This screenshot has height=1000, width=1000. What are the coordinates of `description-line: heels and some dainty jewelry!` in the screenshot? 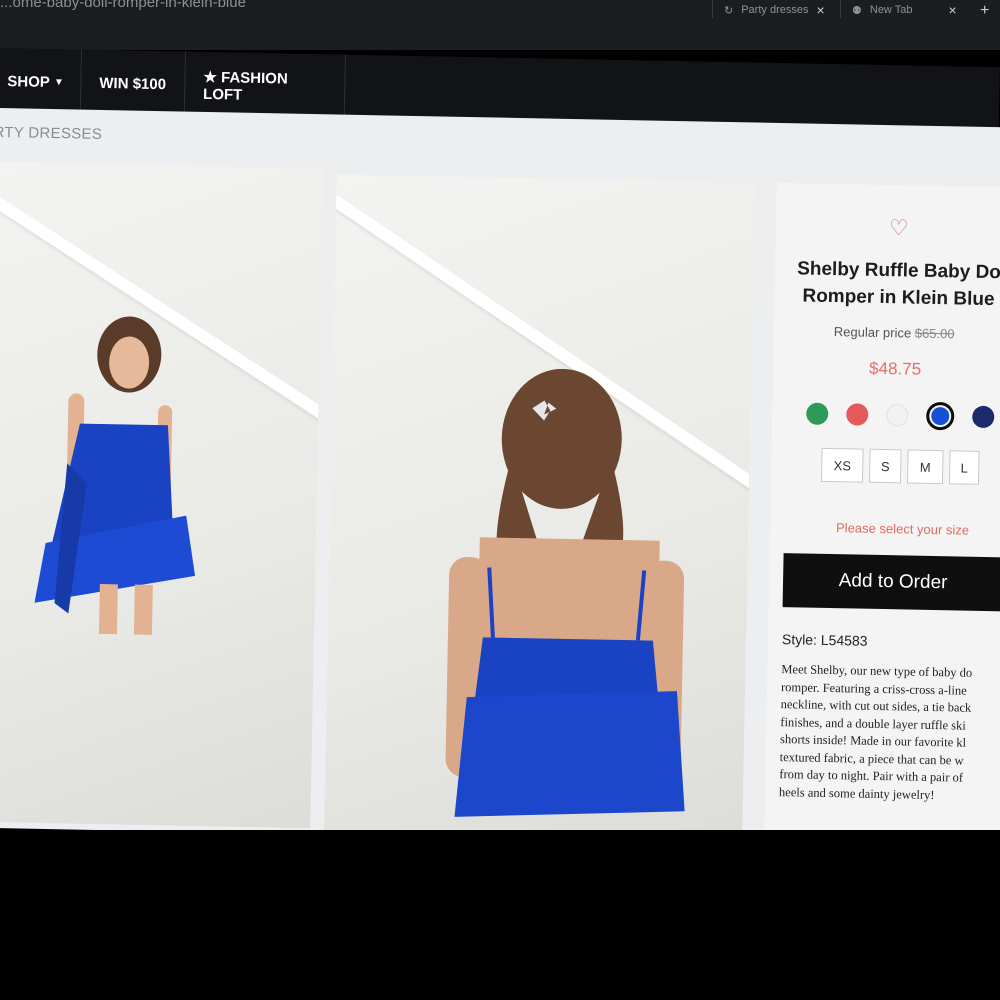 It's located at (856, 793).